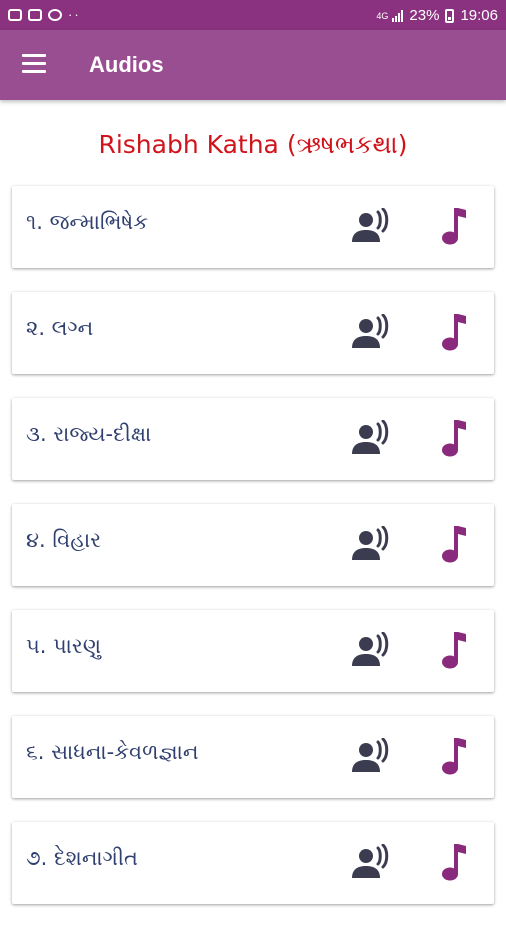 This screenshot has height=928, width=506. What do you see at coordinates (64, 646) in the screenshot?
I see `audio-item-label: ૫. પારણુ` at bounding box center [64, 646].